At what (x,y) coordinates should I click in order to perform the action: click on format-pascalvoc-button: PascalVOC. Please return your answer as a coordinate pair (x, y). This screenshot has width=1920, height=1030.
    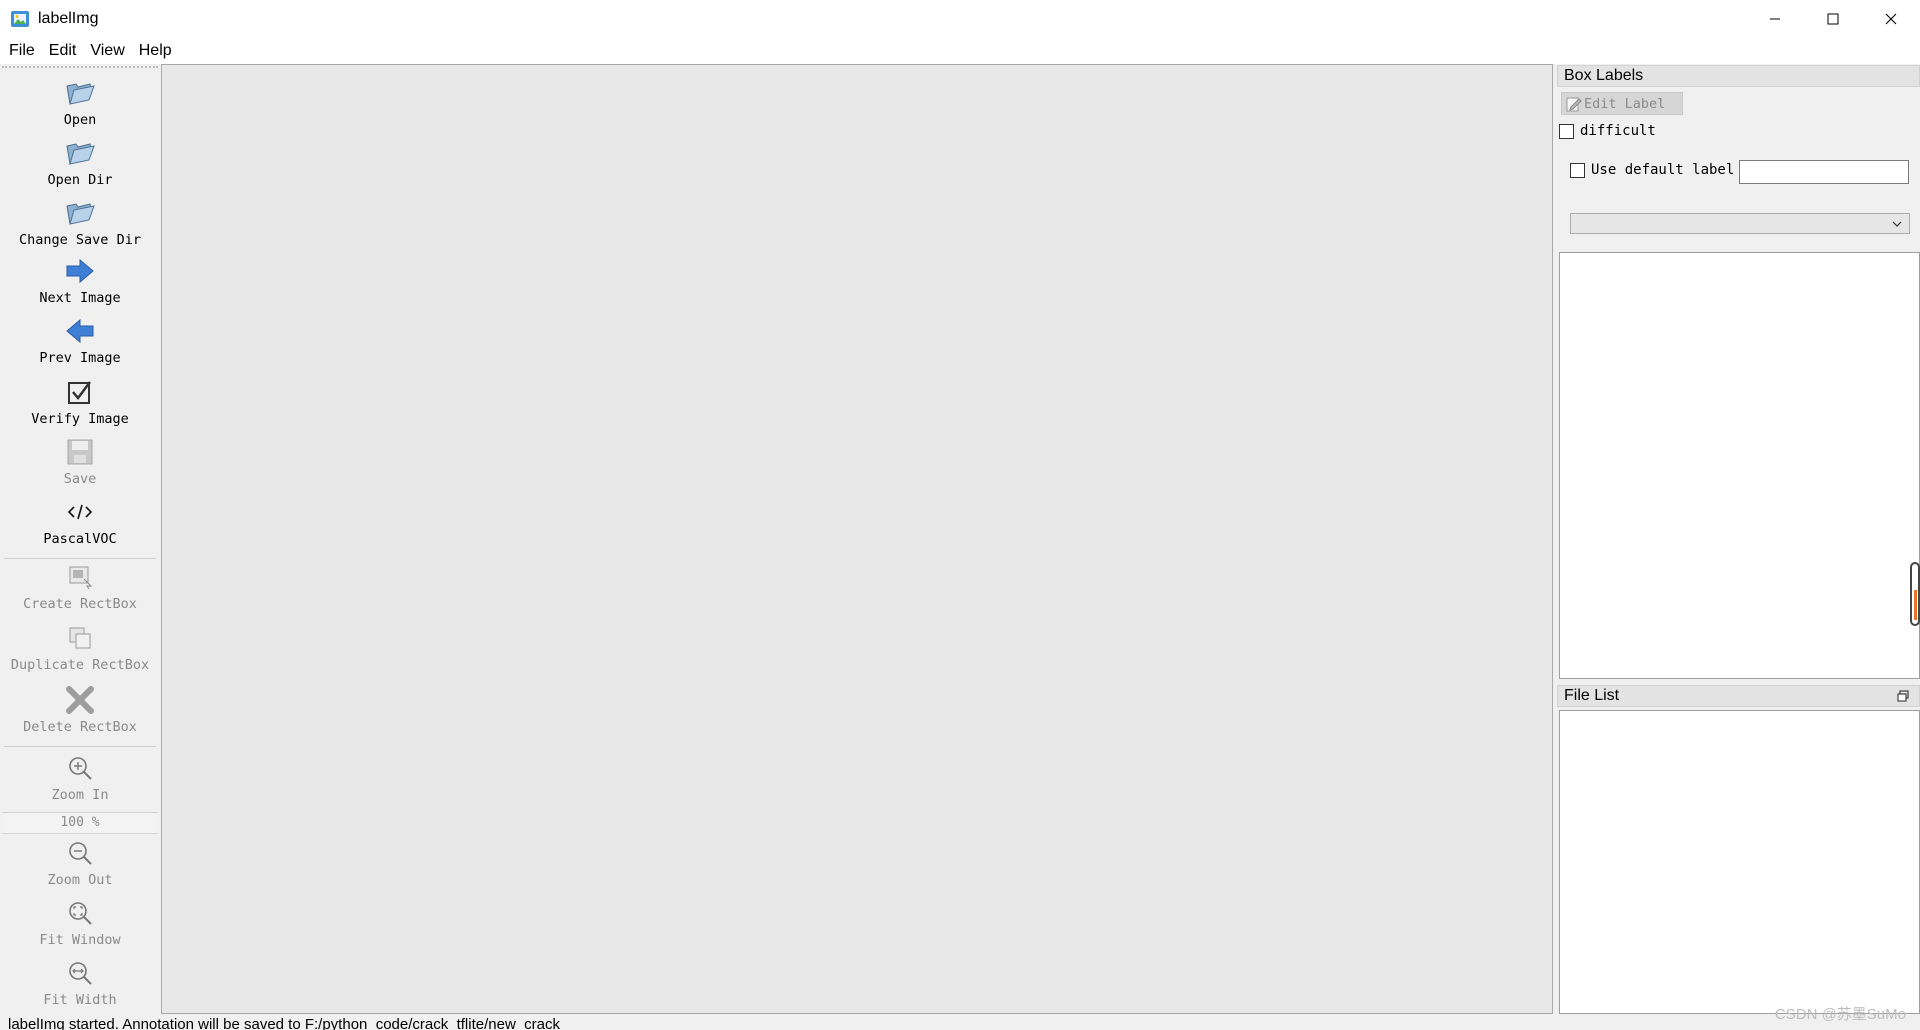
    Looking at the image, I should click on (80, 521).